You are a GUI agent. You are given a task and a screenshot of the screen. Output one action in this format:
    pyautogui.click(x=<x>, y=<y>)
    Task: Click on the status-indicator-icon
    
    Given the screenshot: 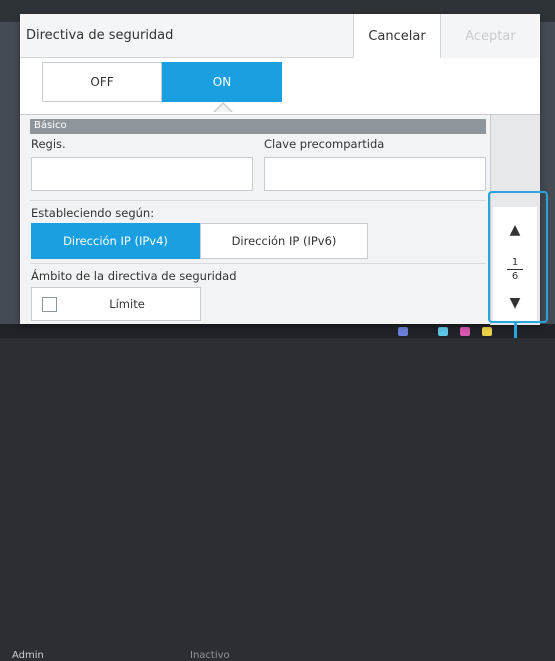 What is the action you would take?
    pyautogui.click(x=403, y=331)
    